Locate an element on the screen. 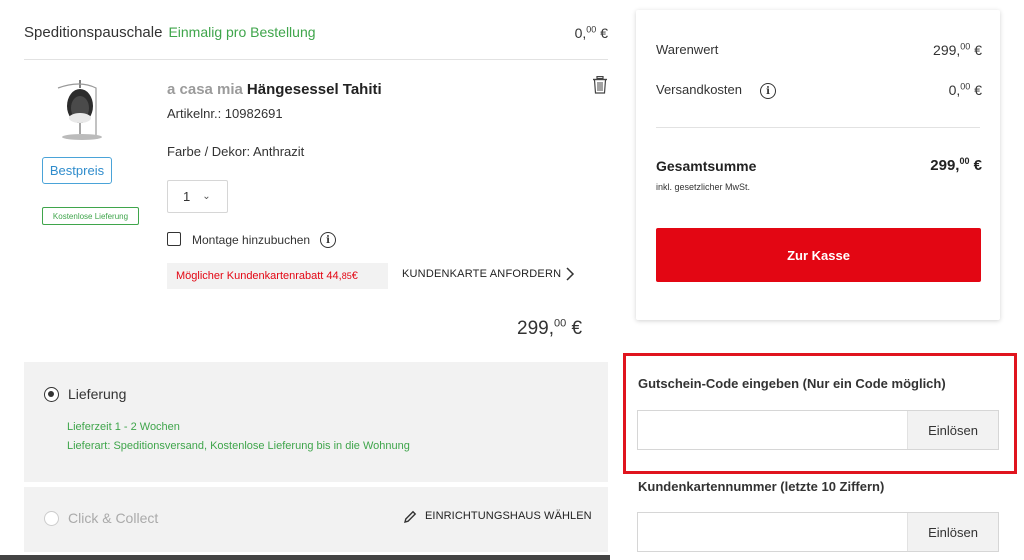 The height and width of the screenshot is (560, 1024). request-customer-card-link: KUNDENKARTE ANFORDERN is located at coordinates (481, 274).